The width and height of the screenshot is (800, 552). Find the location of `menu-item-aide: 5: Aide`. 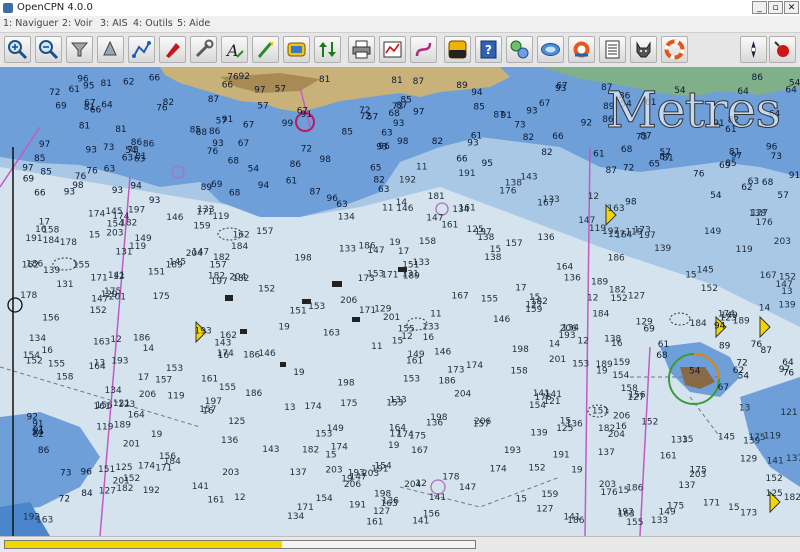

menu-item-aide: 5: Aide is located at coordinates (193, 23).